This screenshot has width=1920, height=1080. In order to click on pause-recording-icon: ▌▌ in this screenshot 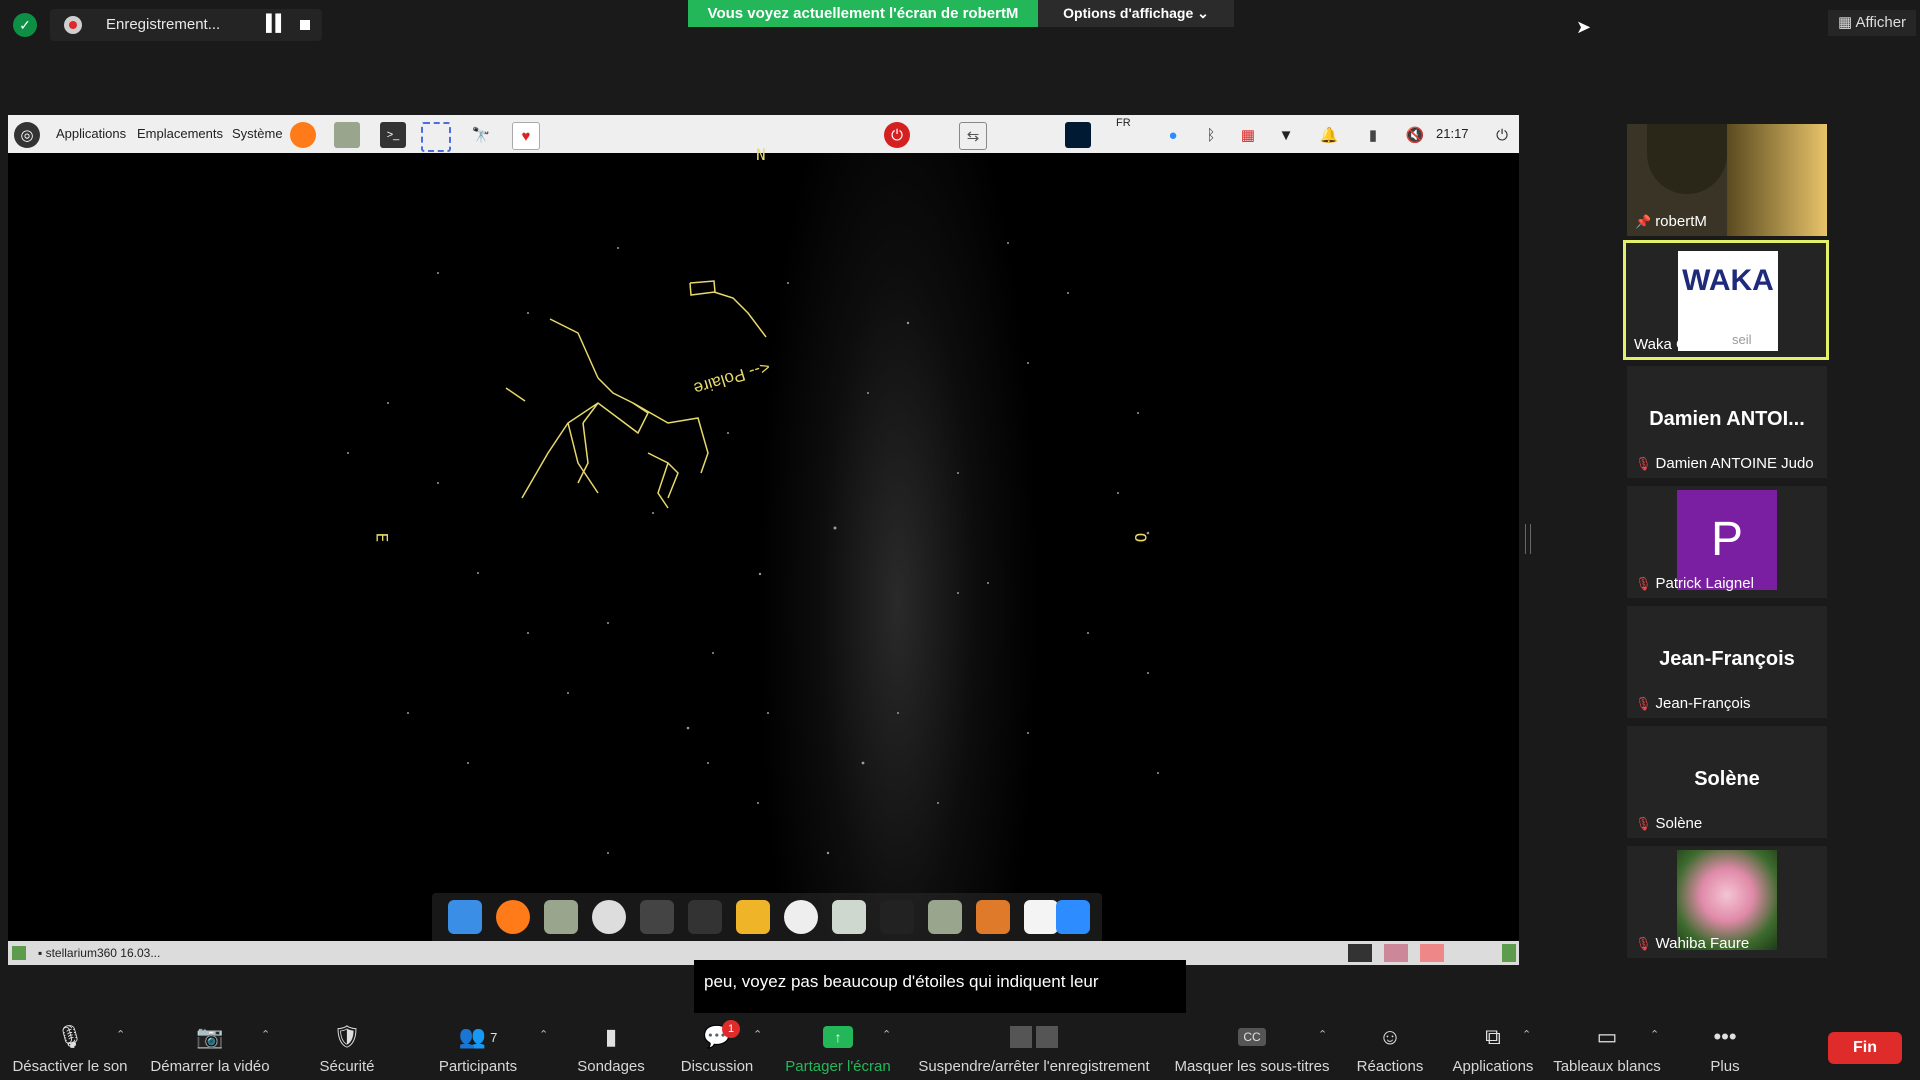, I will do `click(276, 24)`.